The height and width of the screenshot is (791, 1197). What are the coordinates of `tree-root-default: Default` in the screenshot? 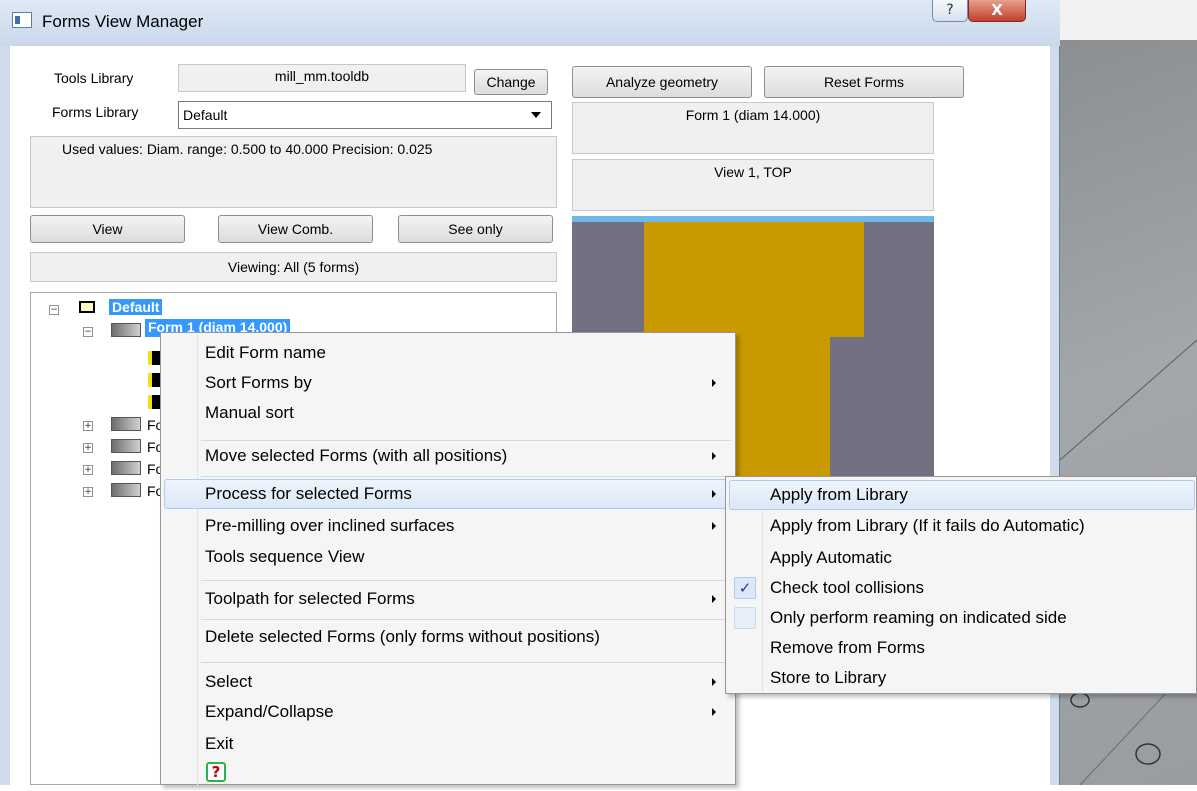 It's located at (136, 307).